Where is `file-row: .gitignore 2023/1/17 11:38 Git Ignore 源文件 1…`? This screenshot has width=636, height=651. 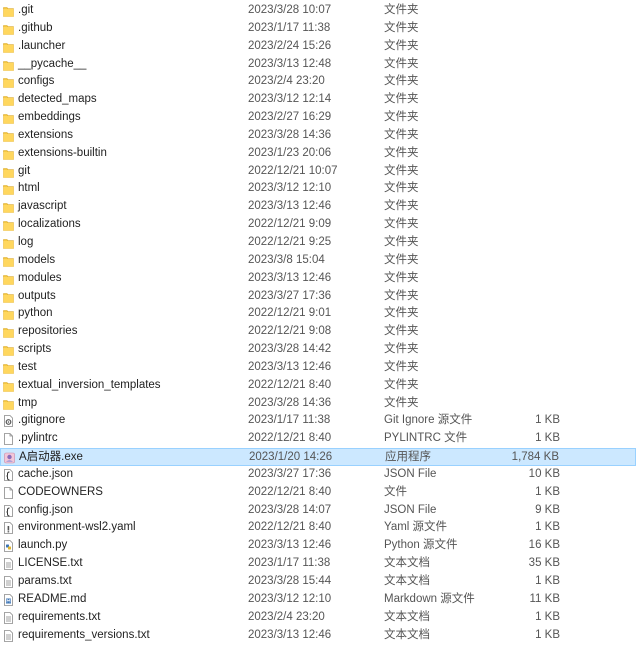 file-row: .gitignore 2023/1/17 11:38 Git Ignore 源文件 1… is located at coordinates (318, 421).